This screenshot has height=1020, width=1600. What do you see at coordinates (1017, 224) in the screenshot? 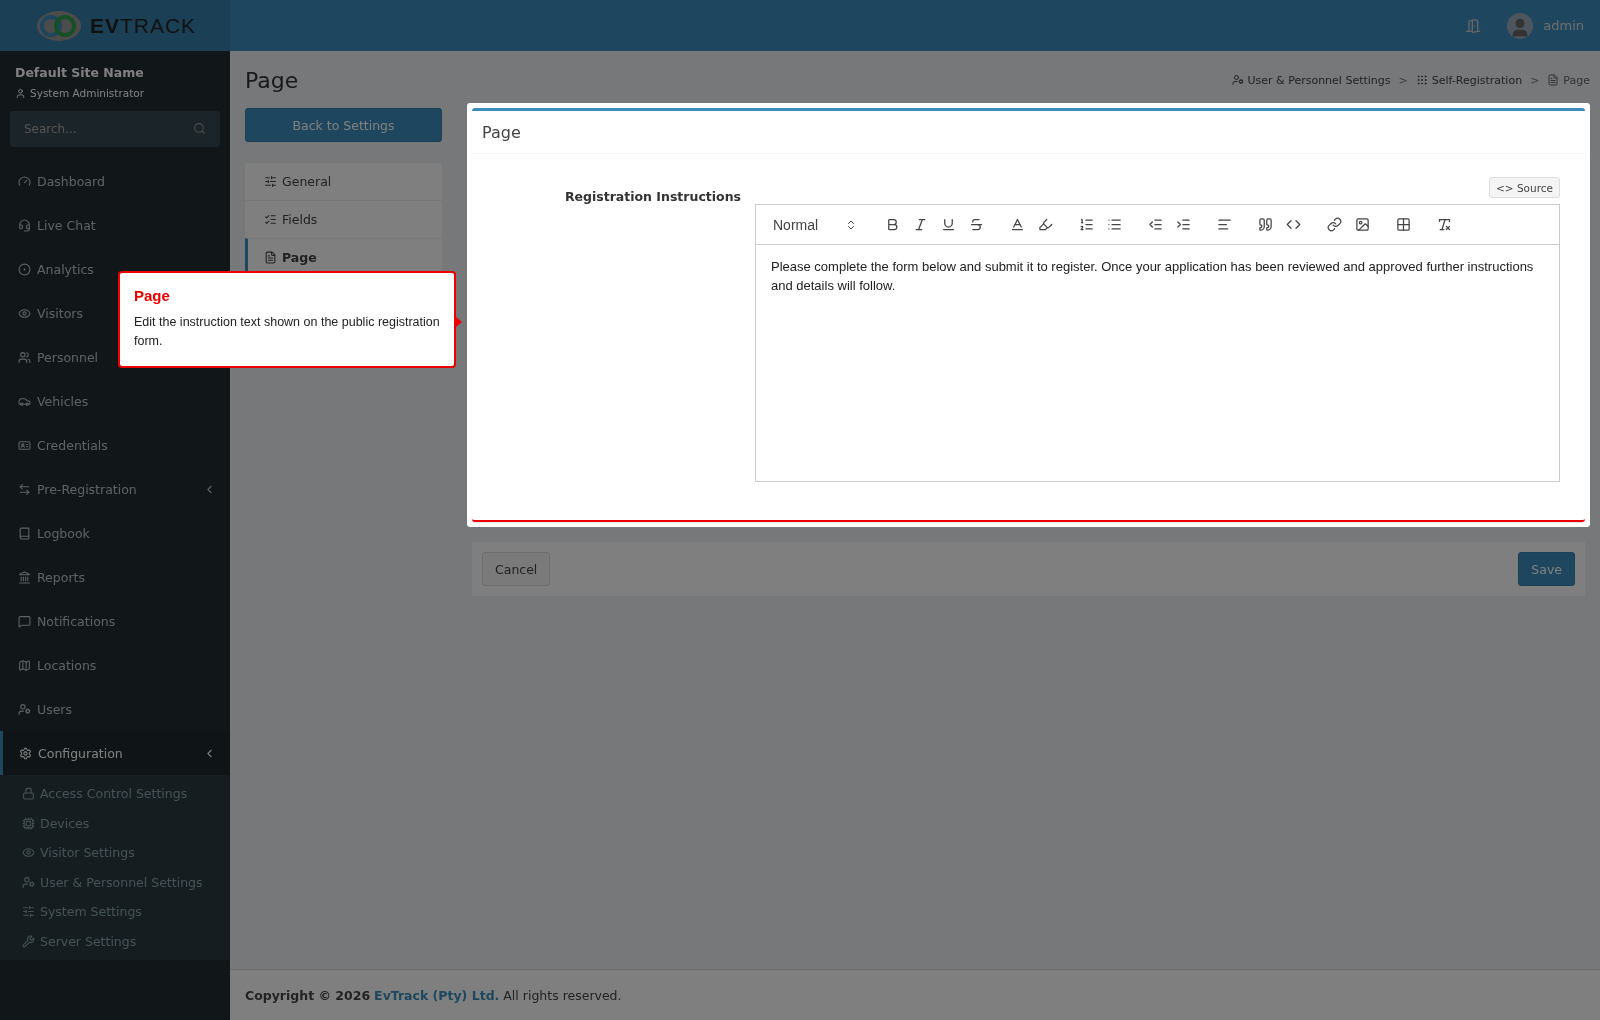
I see `text-color-icon` at bounding box center [1017, 224].